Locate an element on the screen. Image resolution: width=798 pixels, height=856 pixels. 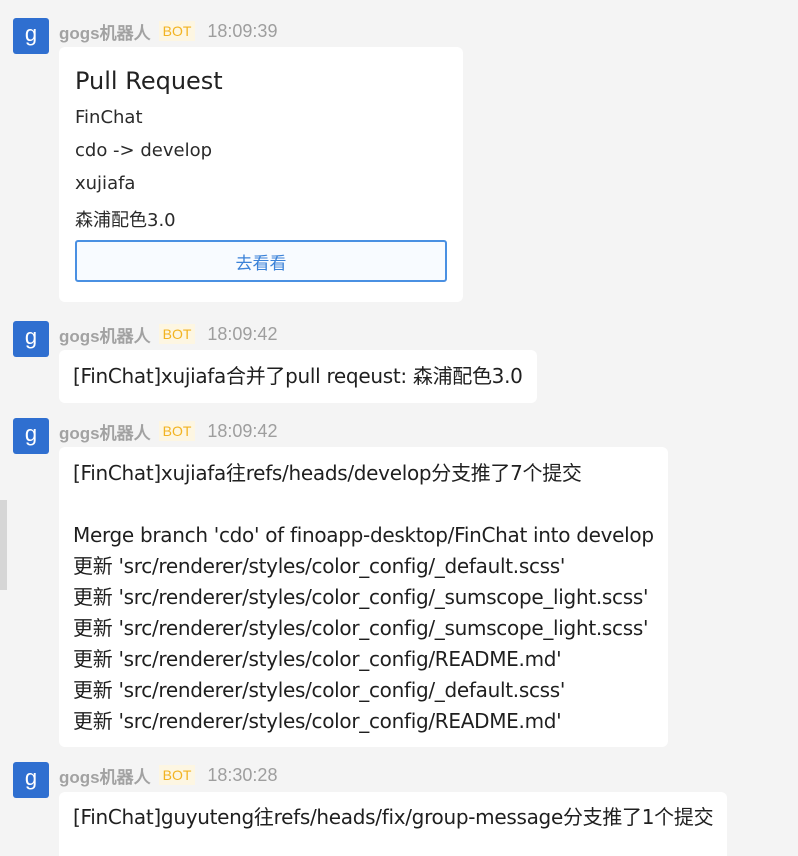
card-title: Pull Request is located at coordinates (149, 81).